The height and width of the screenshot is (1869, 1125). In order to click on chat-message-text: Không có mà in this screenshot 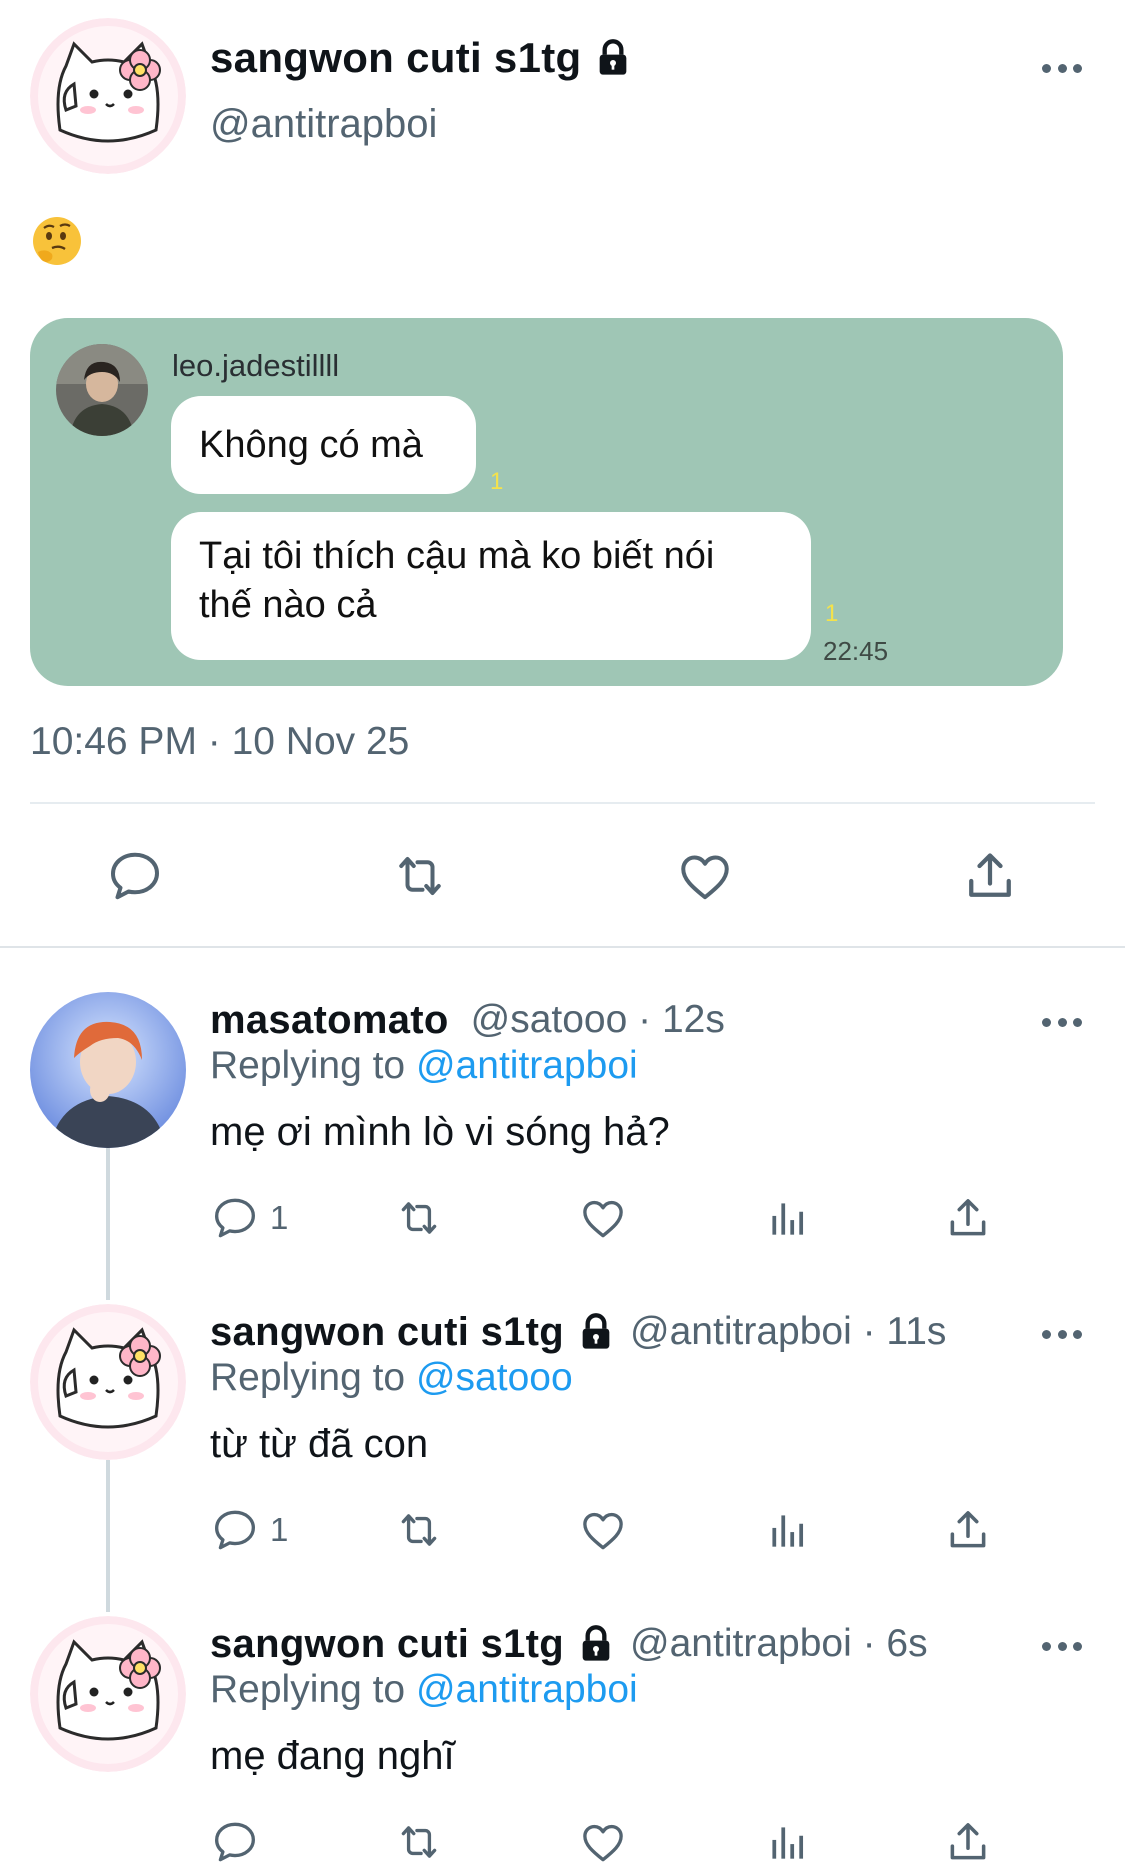, I will do `click(311, 445)`.